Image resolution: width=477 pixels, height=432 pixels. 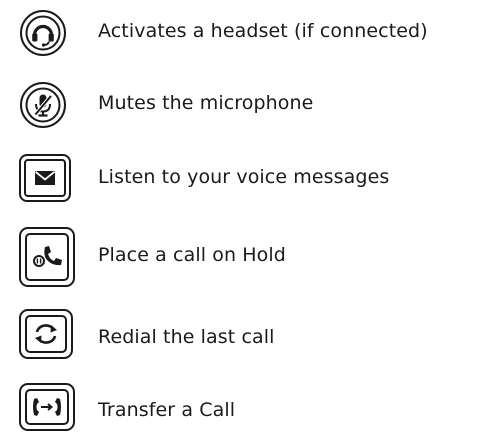 I want to click on legend-row-headset, so click(x=43, y=33).